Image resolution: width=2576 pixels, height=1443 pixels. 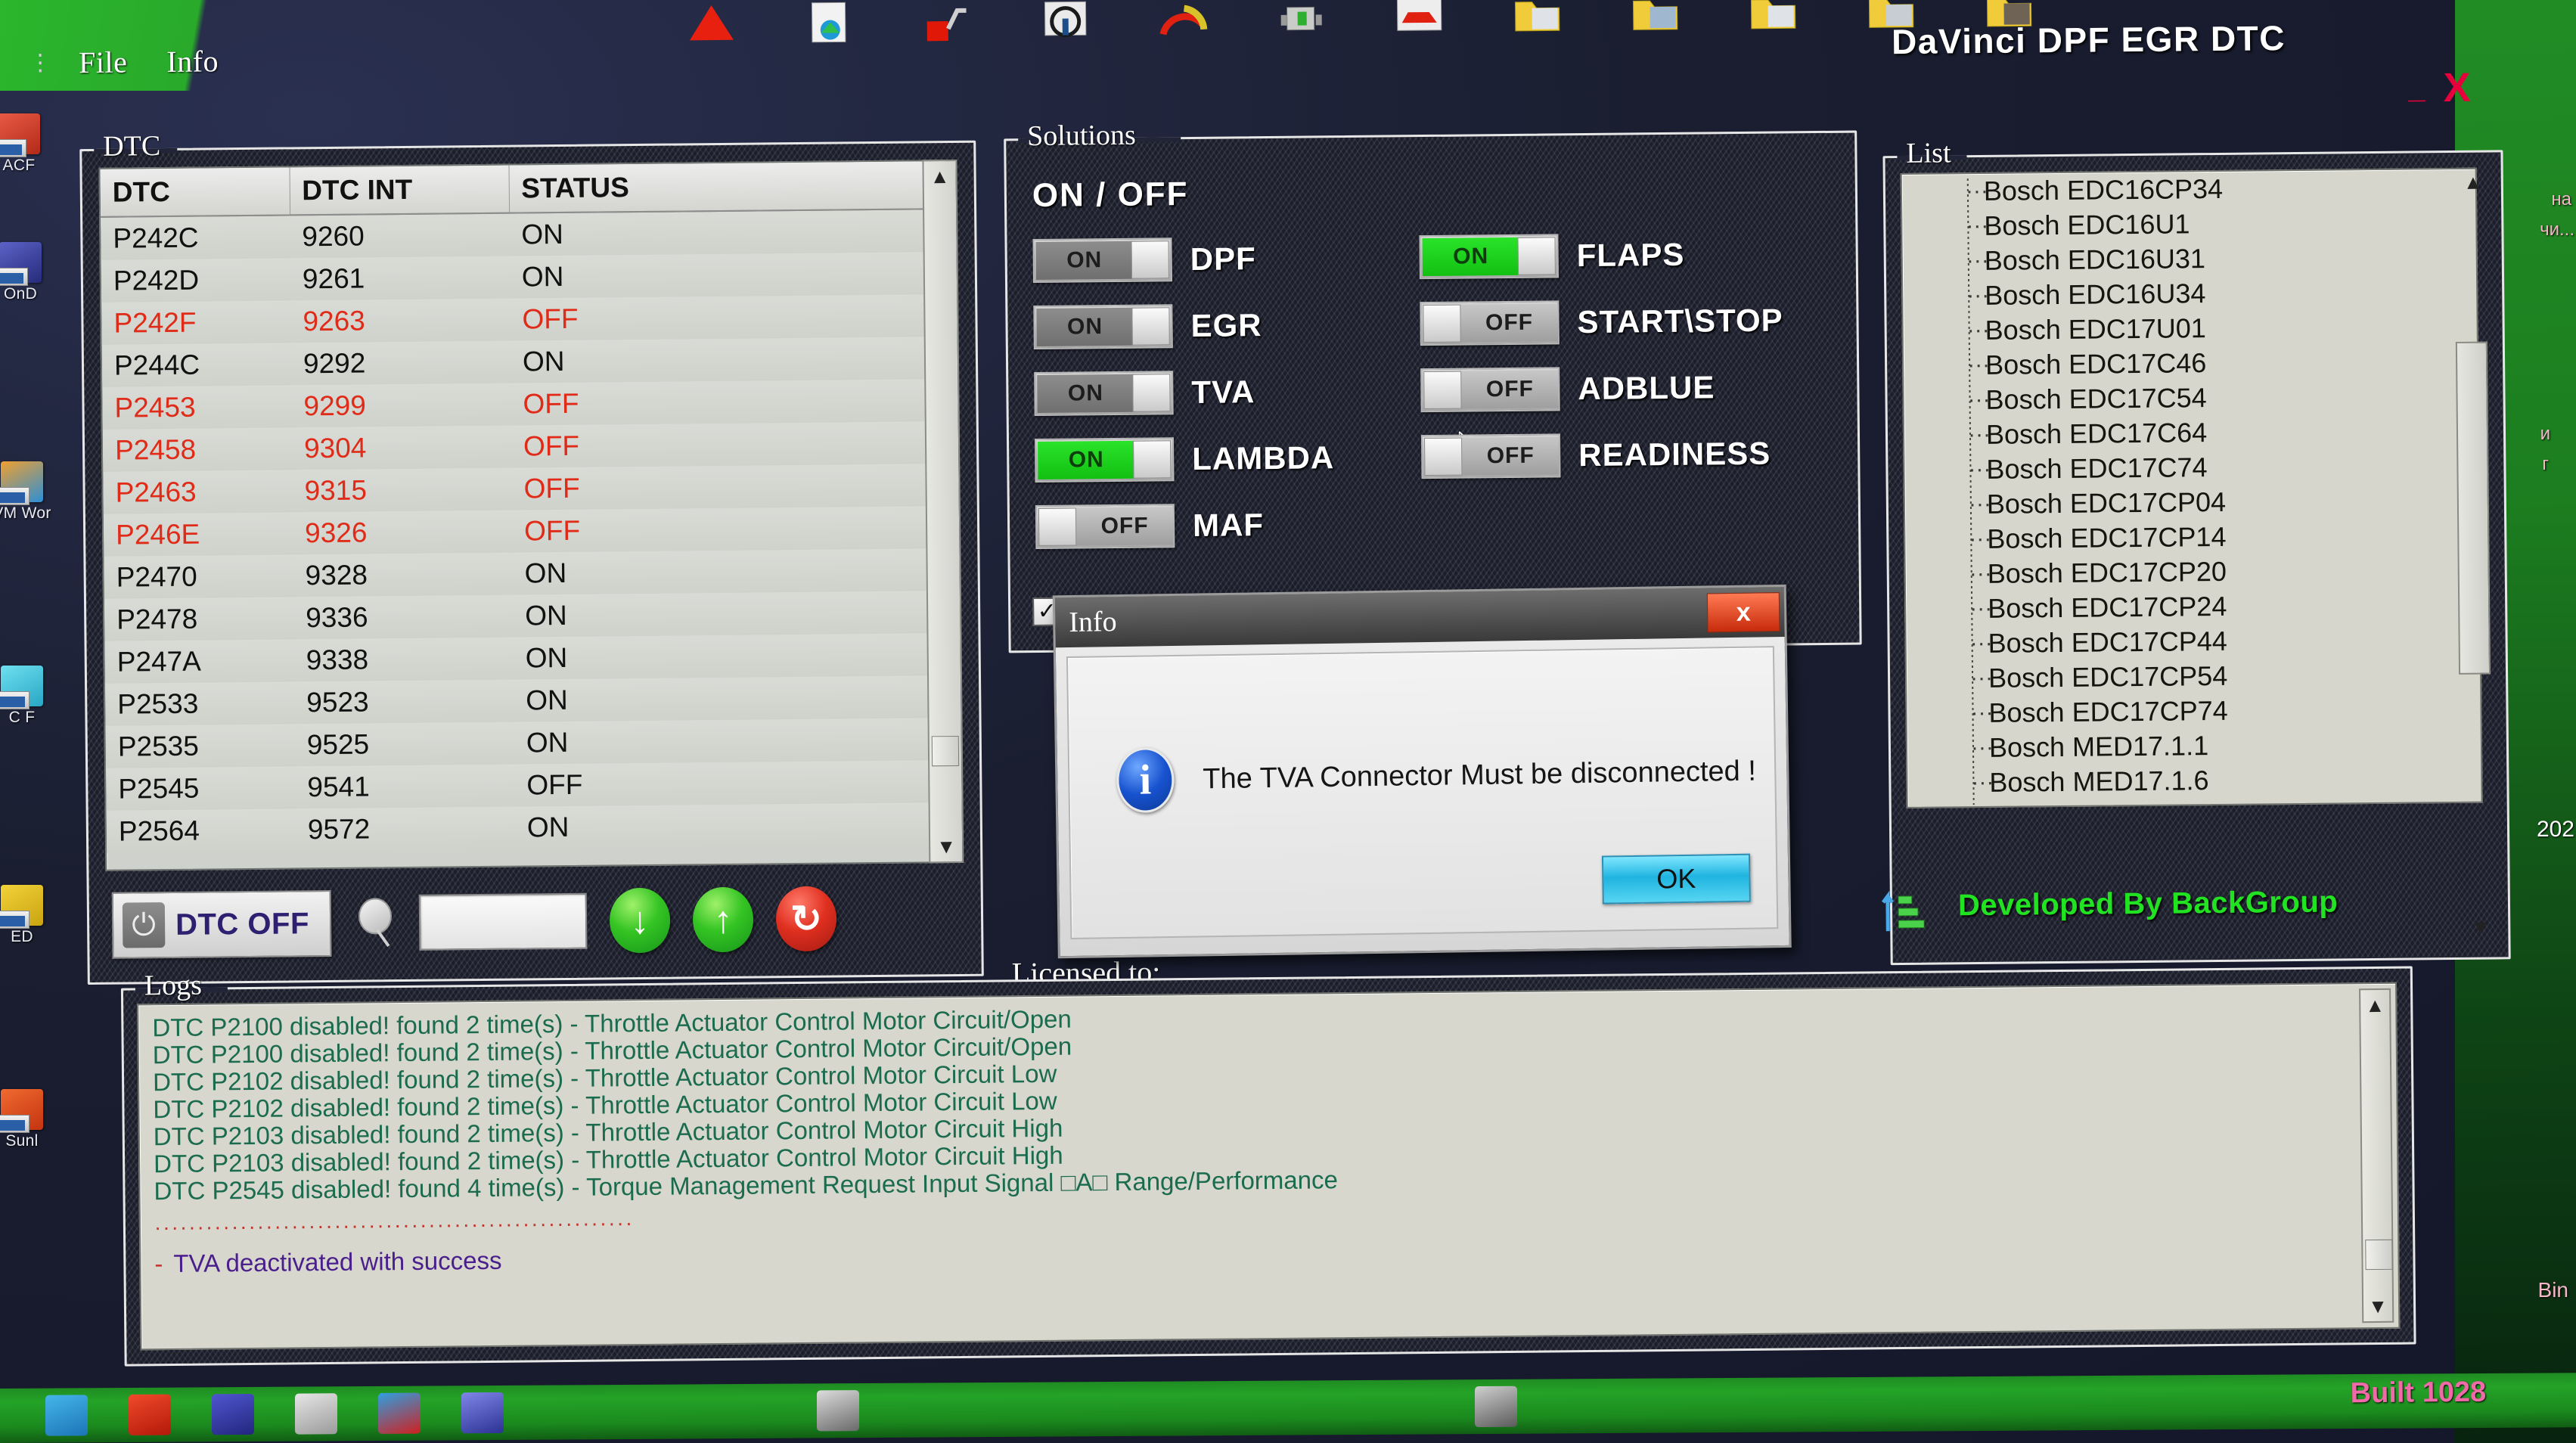 I want to click on list-item: ··· Bosch EDC17C64, so click(x=2191, y=433).